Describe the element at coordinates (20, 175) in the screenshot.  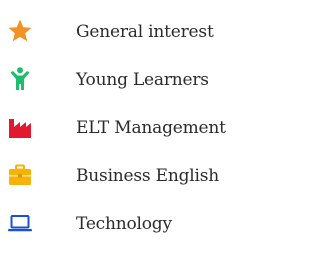
I see `briefcase-icon` at that location.